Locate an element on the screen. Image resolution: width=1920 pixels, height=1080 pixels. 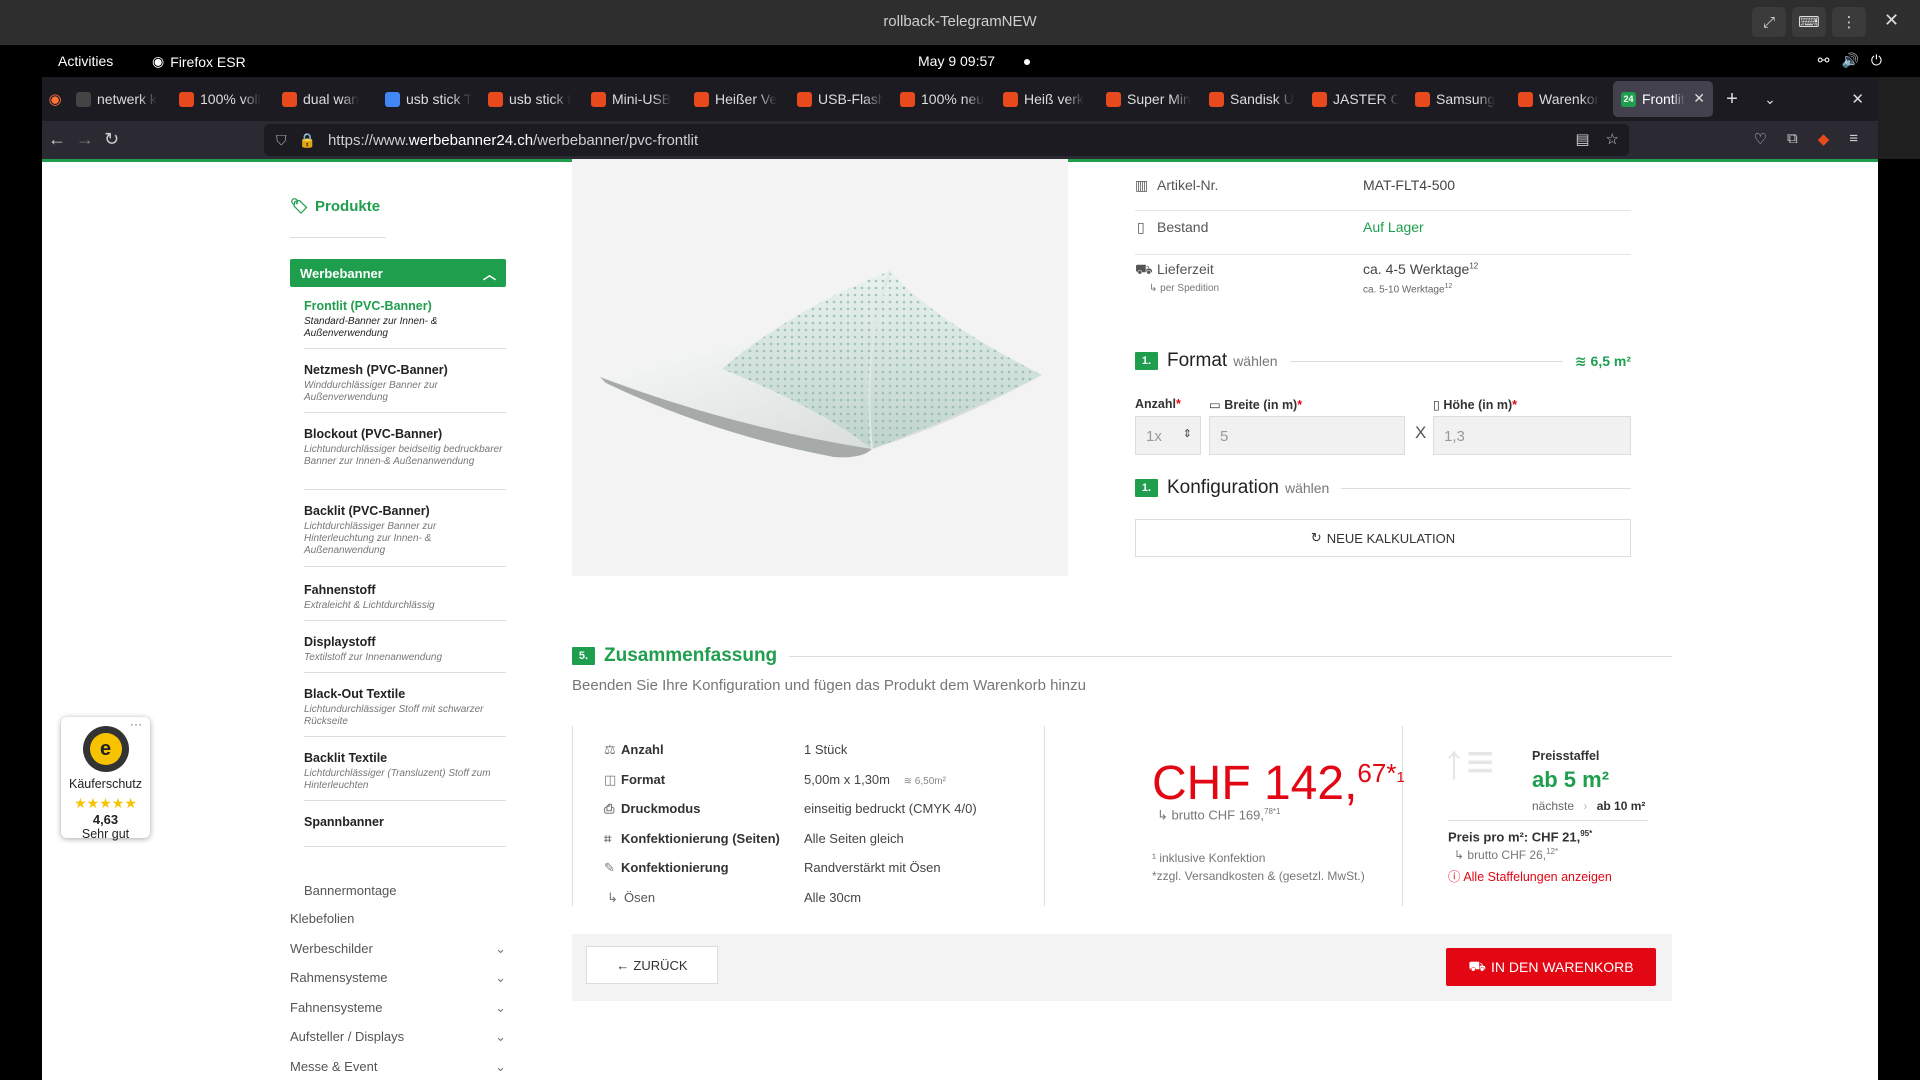
werbebanner-category: Werbebanner ︿ is located at coordinates (398, 273).